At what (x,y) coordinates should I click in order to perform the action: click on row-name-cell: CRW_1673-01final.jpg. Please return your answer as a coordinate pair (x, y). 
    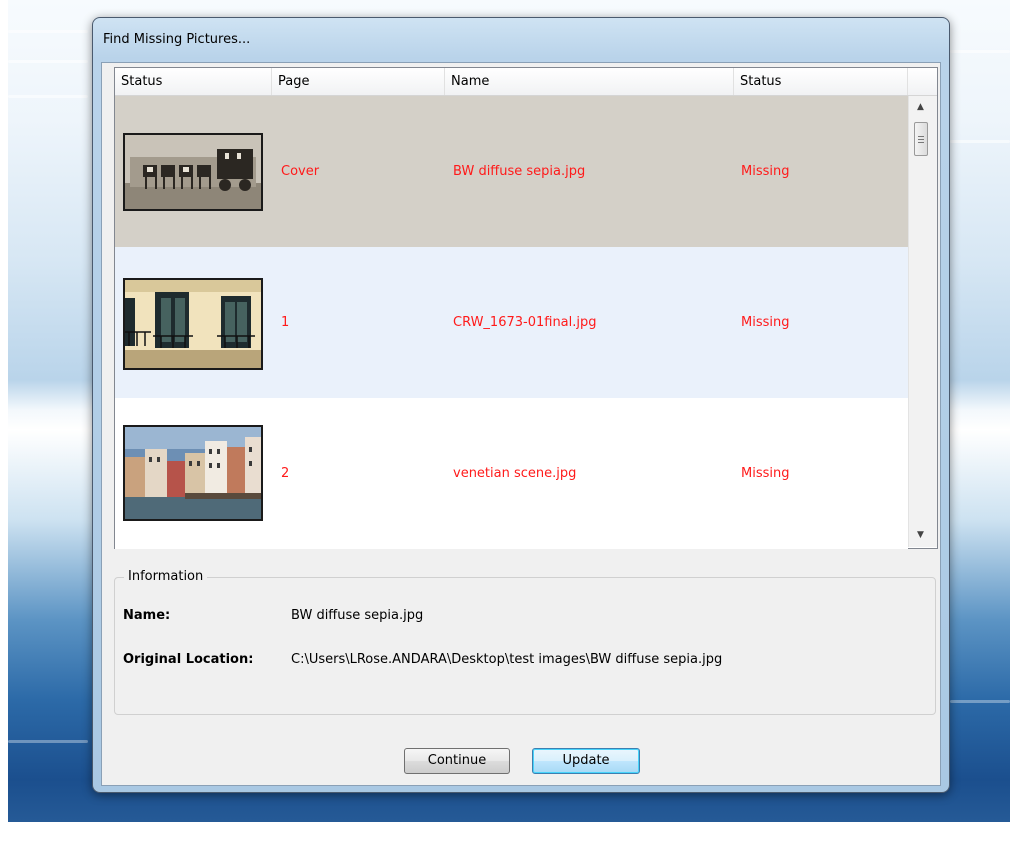
    Looking at the image, I should click on (525, 322).